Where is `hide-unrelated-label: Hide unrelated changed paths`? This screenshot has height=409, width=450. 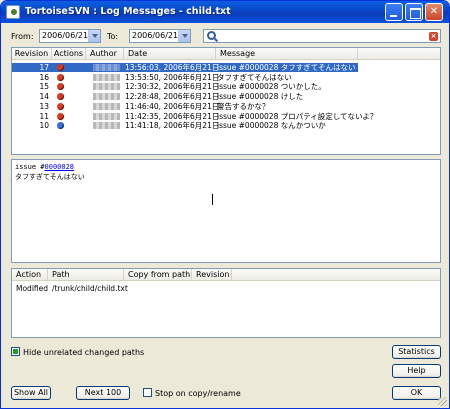 hide-unrelated-label: Hide unrelated changed paths is located at coordinates (83, 352).